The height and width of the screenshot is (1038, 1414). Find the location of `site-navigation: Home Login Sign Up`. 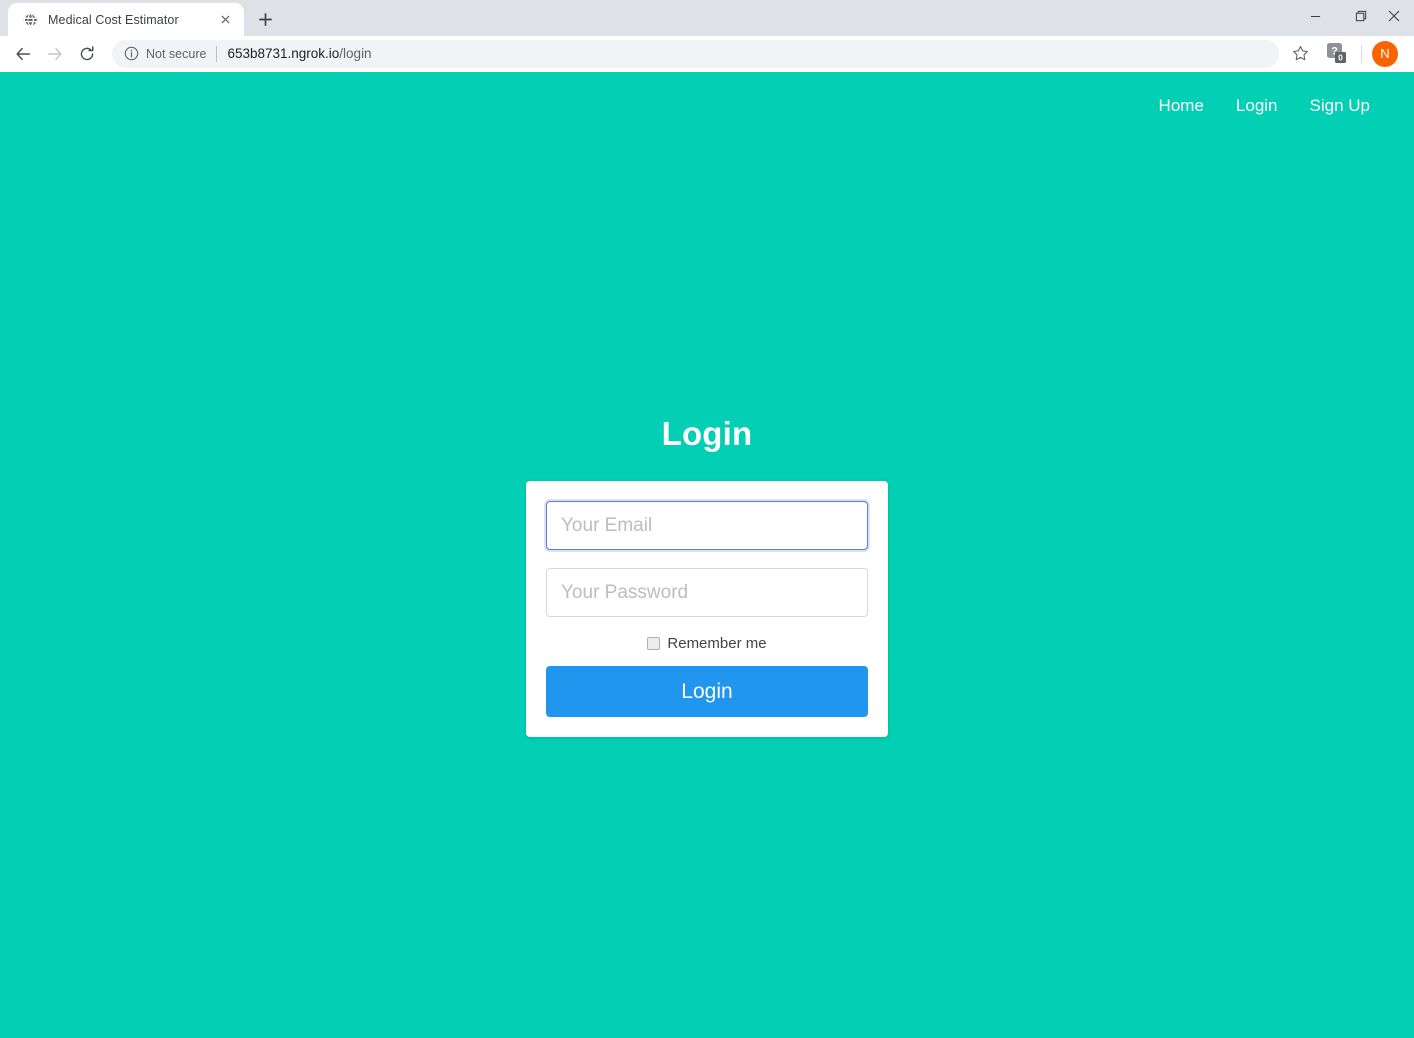

site-navigation: Home Login Sign Up is located at coordinates (1278, 97).